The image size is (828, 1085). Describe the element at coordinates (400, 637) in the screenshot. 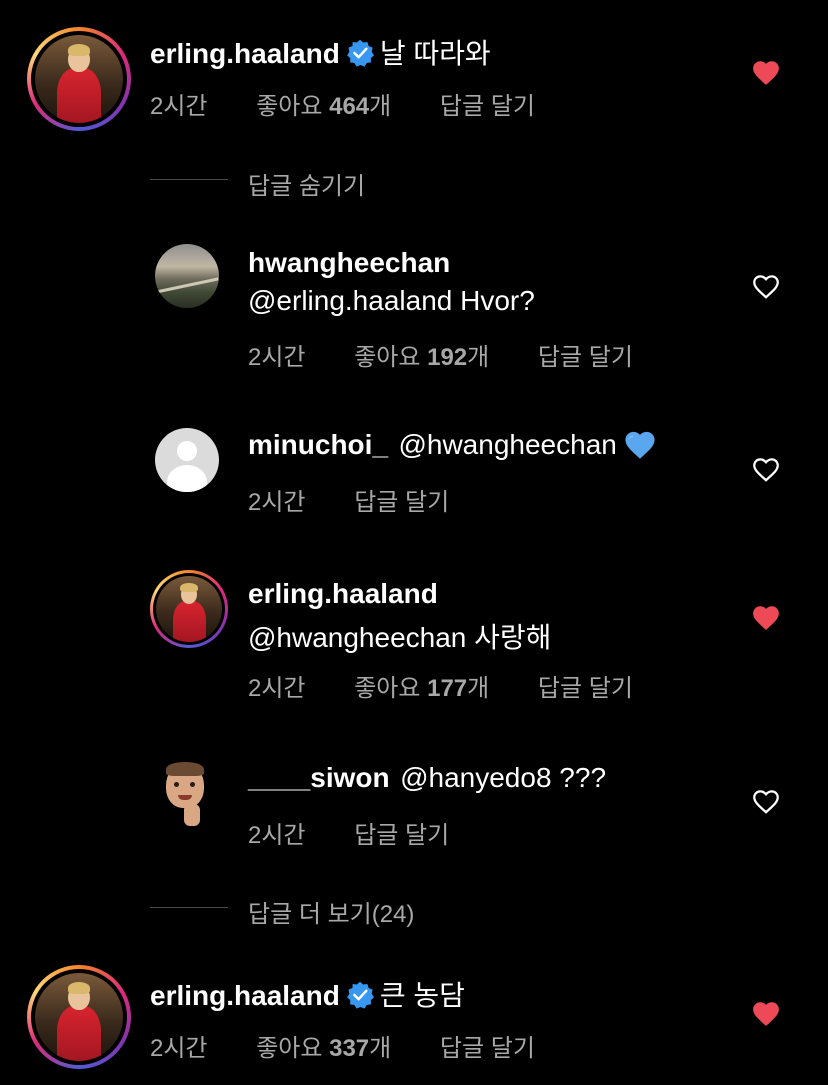

I see `reply-text: @hwangheechan 사랑해` at that location.